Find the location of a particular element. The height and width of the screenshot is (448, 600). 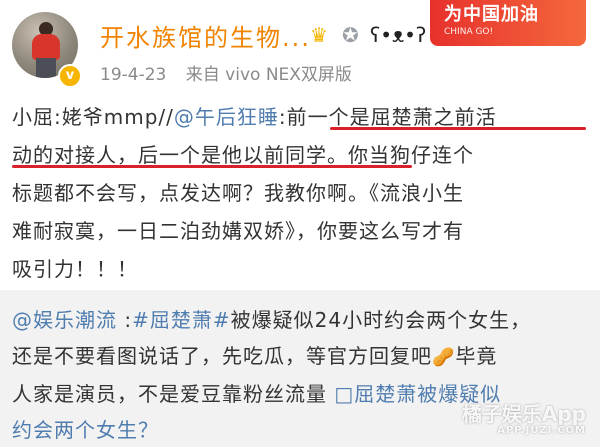

retweet-text-part: 被爆疑似24小时约会两个女生， is located at coordinates (381, 320).